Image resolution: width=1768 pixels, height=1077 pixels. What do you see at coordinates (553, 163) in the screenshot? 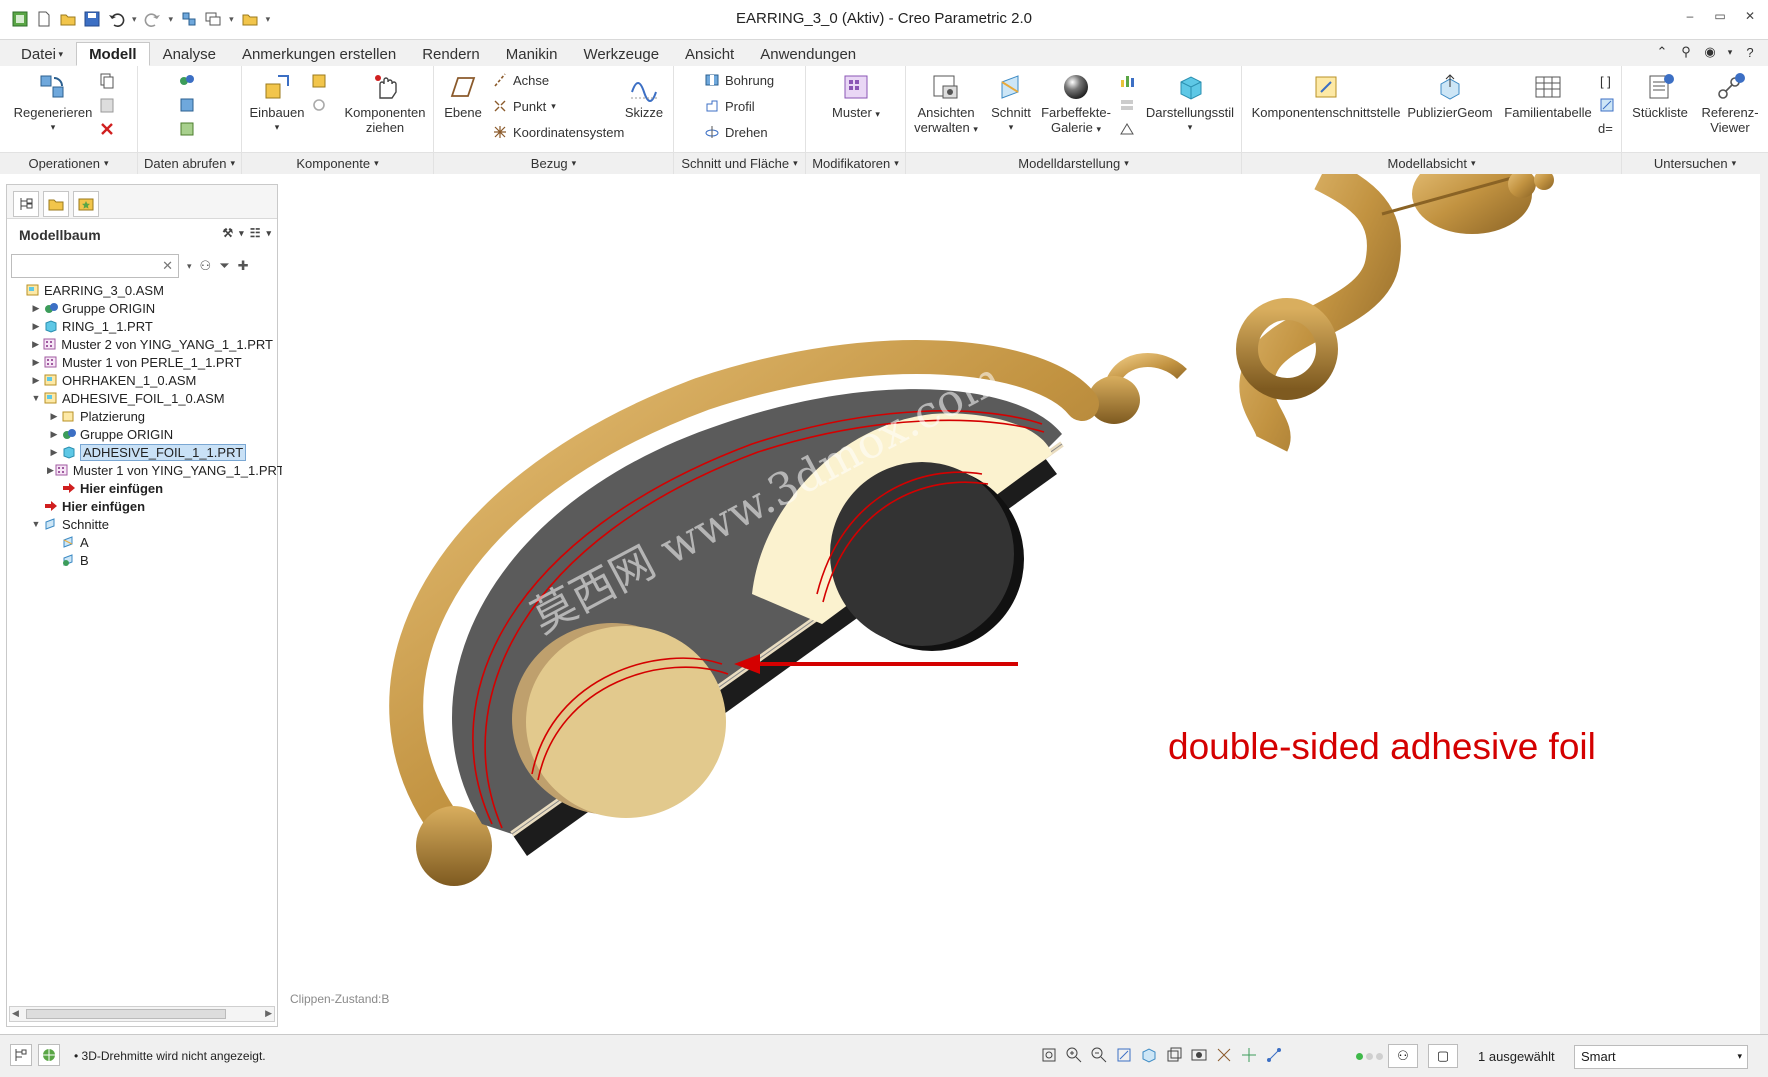
I see `group-footer-bezug: Bezug` at bounding box center [553, 163].